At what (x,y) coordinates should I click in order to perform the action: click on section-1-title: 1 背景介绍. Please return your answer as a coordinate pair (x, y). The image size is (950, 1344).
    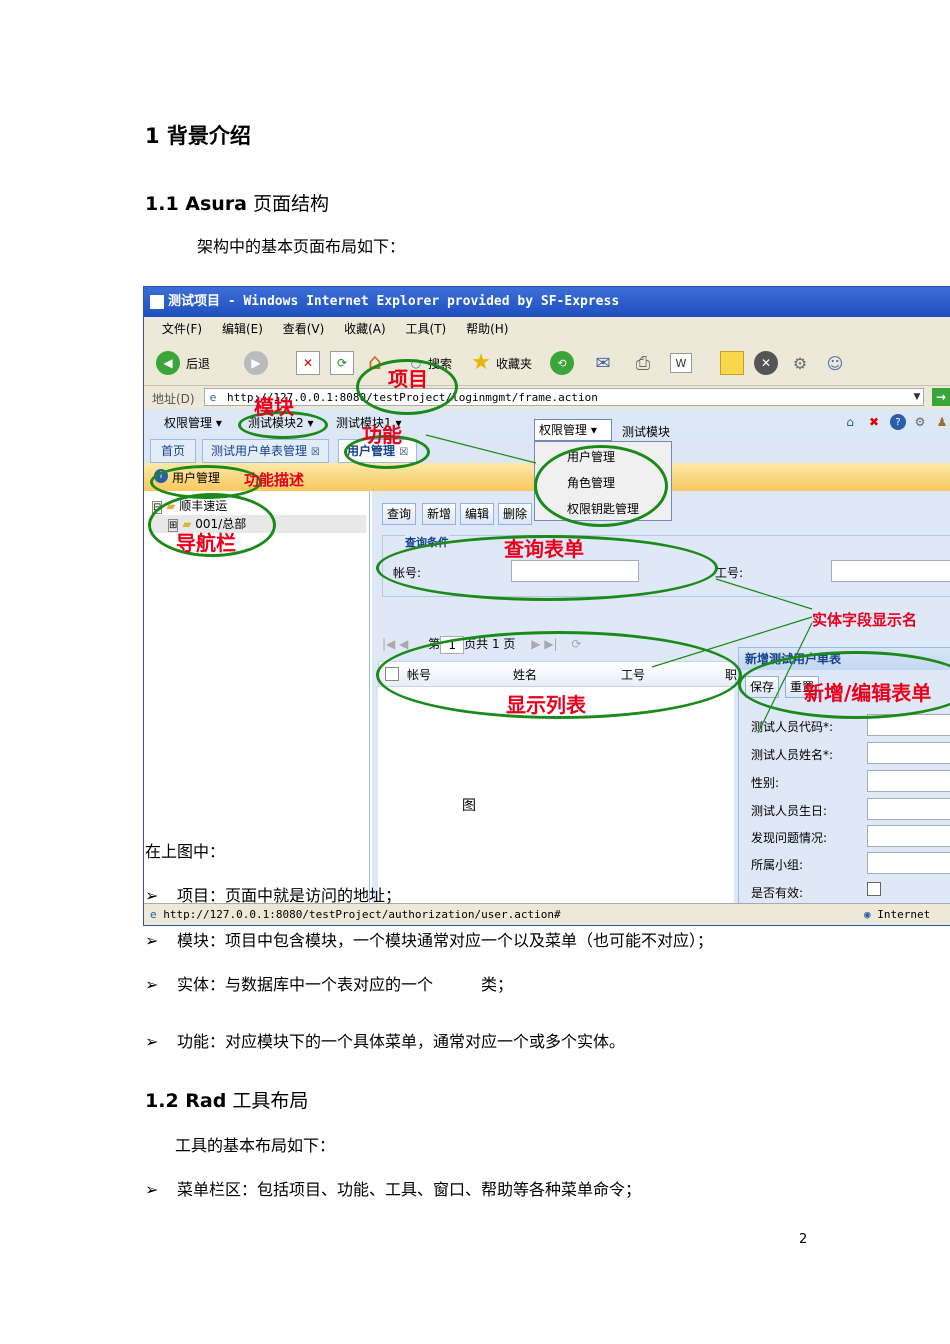
    Looking at the image, I should click on (198, 136).